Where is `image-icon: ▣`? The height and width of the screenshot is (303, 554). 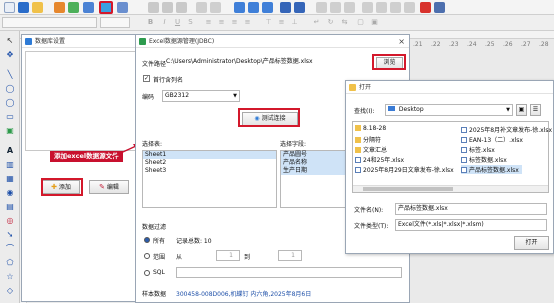 image-icon: ▣ is located at coordinates (10, 131).